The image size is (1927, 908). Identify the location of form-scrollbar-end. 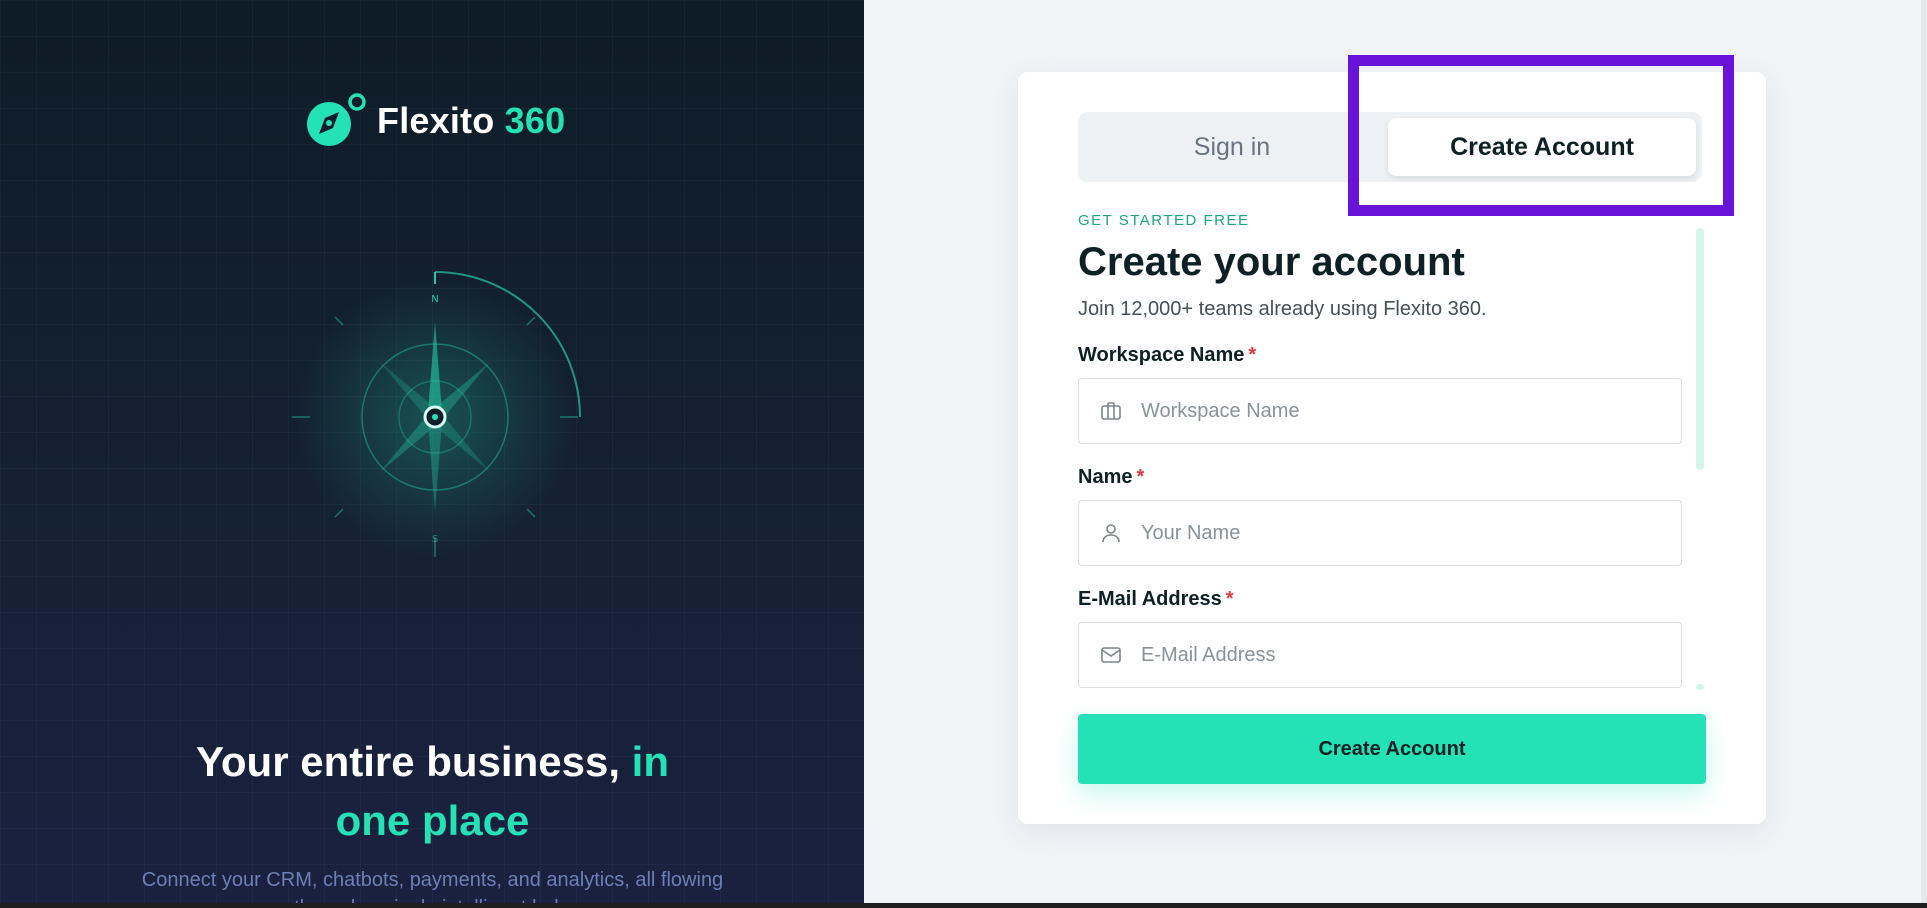
(1700, 687).